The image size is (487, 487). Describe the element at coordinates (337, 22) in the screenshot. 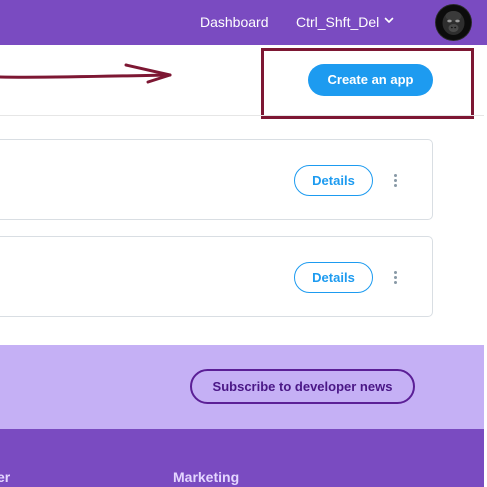

I see `nav-user-menu: Ctrl_Shft_Del` at that location.